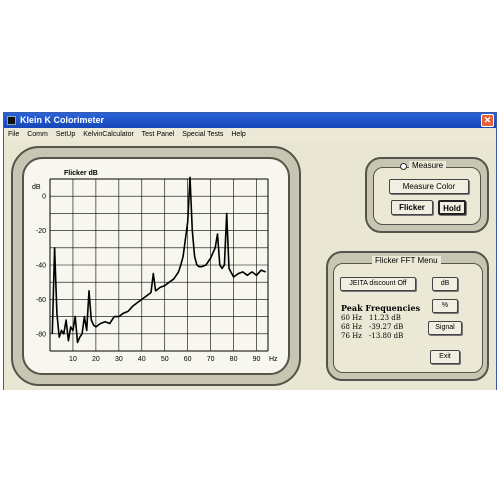 The width and height of the screenshot is (500, 500). I want to click on x-tick-label: 90, so click(257, 359).